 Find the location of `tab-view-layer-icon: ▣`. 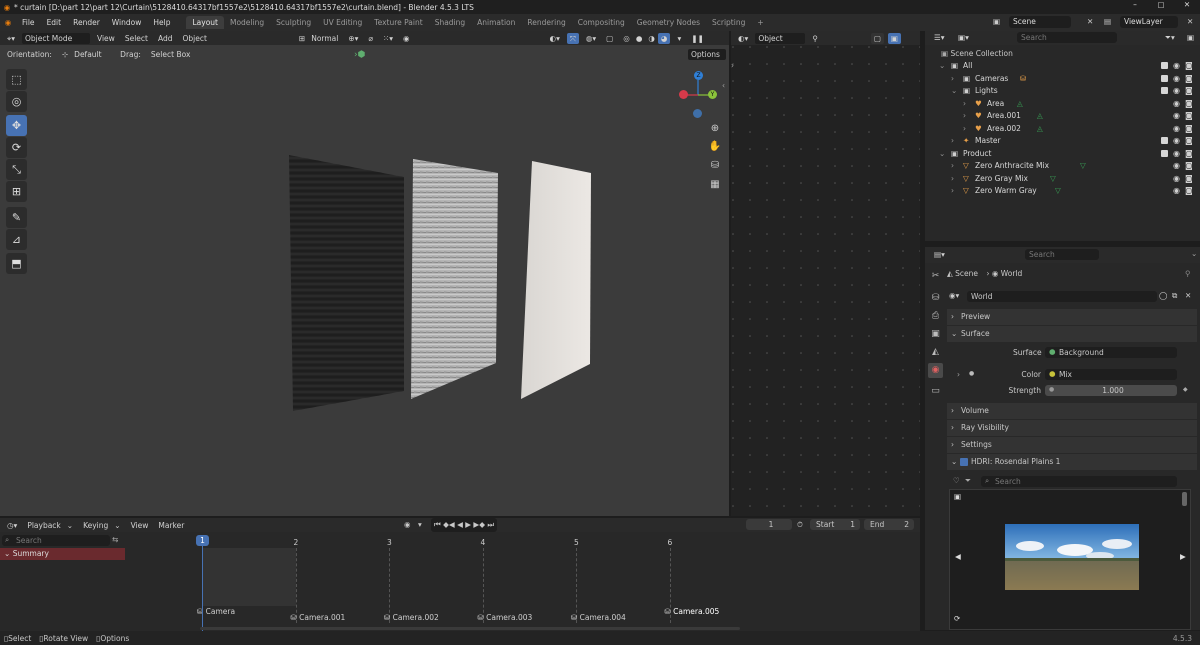

tab-view-layer-icon: ▣ is located at coordinates (935, 334).